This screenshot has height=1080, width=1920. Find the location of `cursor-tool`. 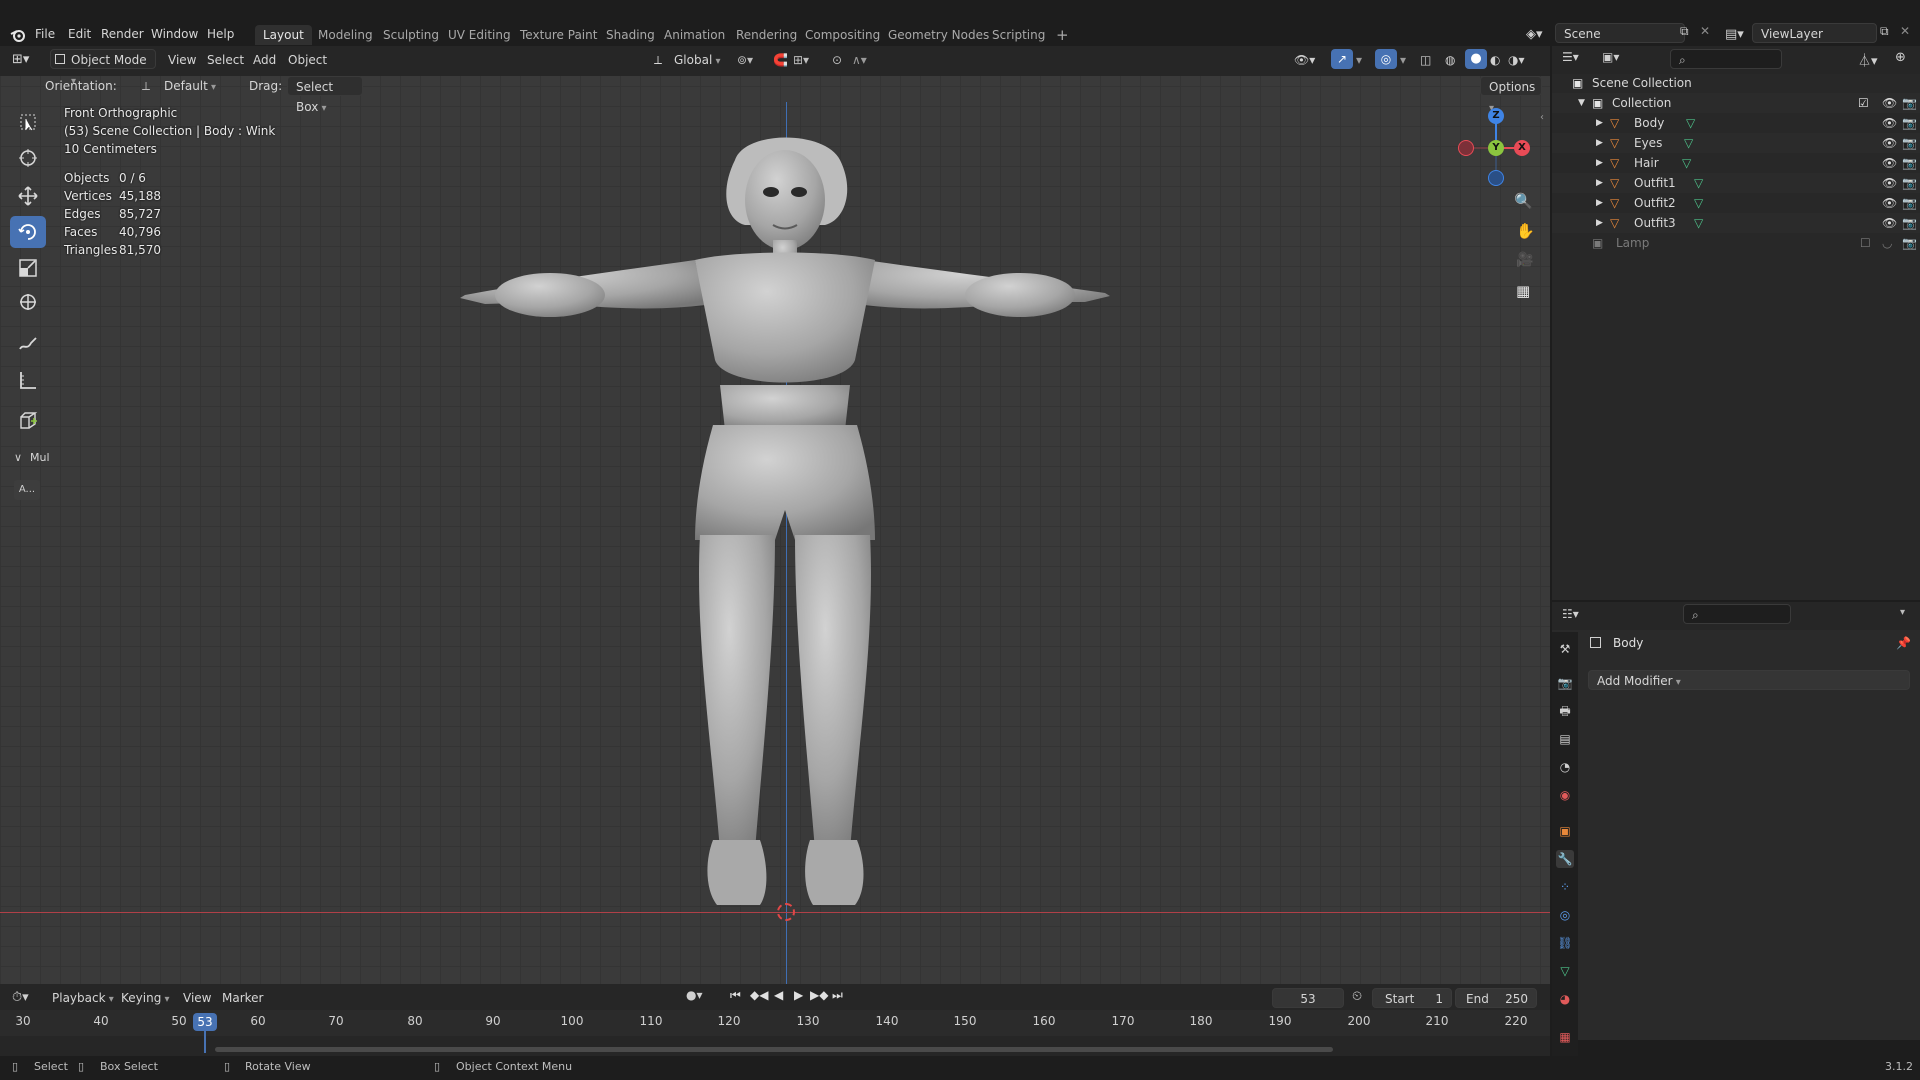

cursor-tool is located at coordinates (28, 158).